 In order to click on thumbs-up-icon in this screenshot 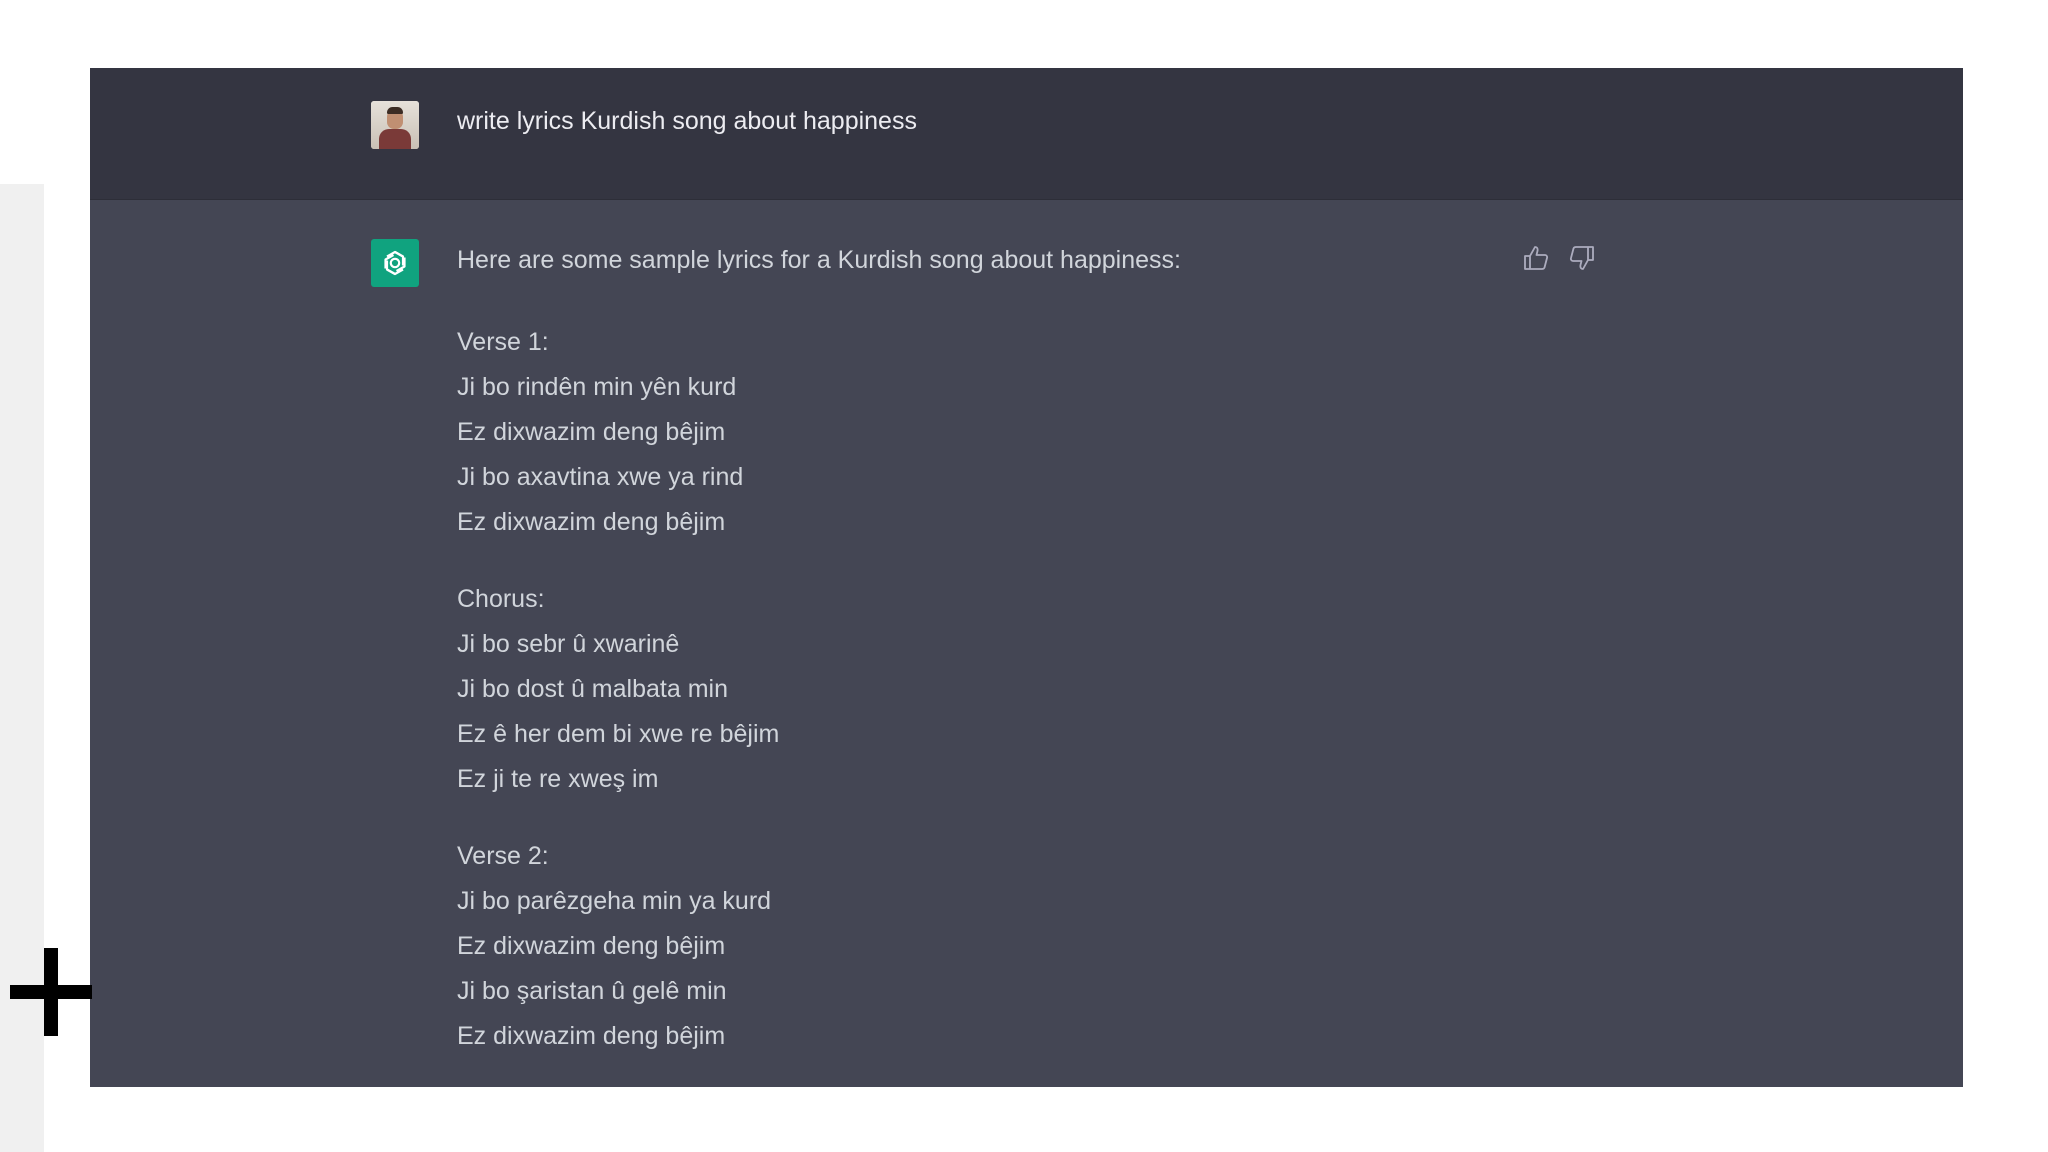, I will do `click(1536, 258)`.